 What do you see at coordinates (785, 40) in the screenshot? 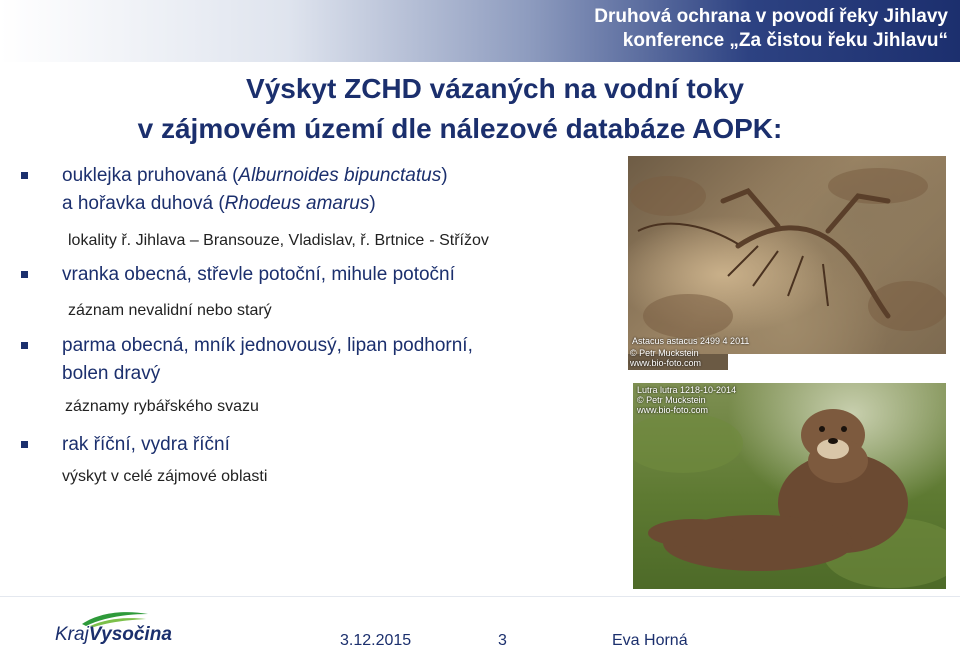
I see `header-subtitle: konference „Za čistou řeku Jihlavu“` at bounding box center [785, 40].